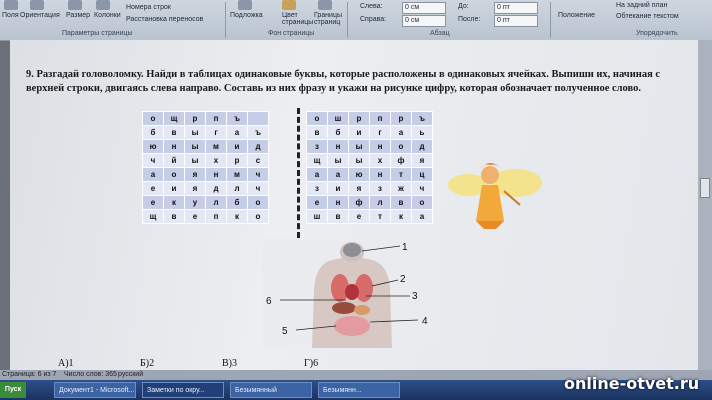 This screenshot has height=400, width=712. Describe the element at coordinates (347, 20) in the screenshot. I see `ribbon-separator` at that location.